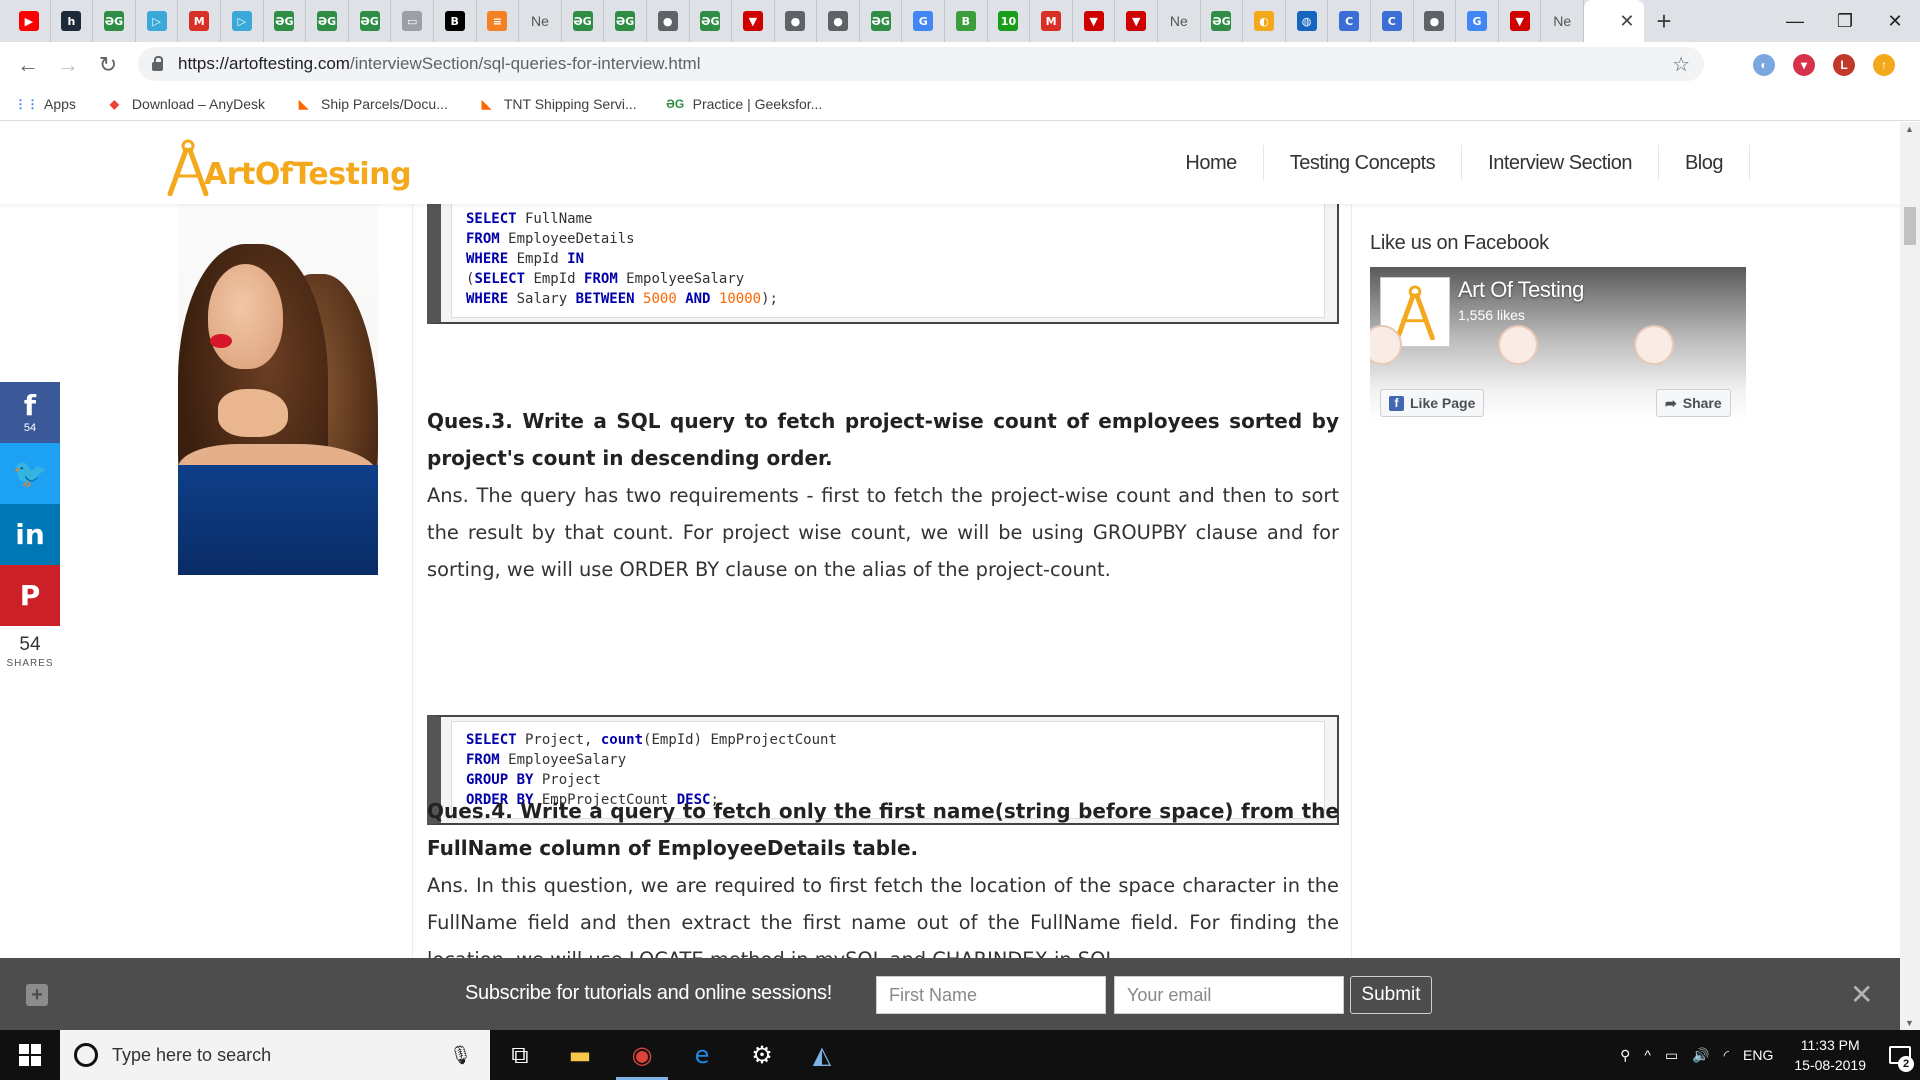  I want to click on volume-icon: 🔊, so click(1700, 1055).